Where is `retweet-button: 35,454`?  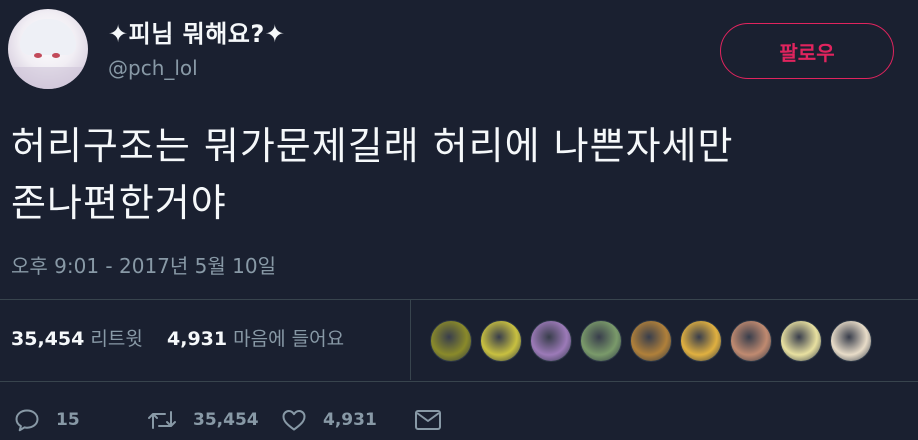 retweet-button: 35,454 is located at coordinates (214, 420).